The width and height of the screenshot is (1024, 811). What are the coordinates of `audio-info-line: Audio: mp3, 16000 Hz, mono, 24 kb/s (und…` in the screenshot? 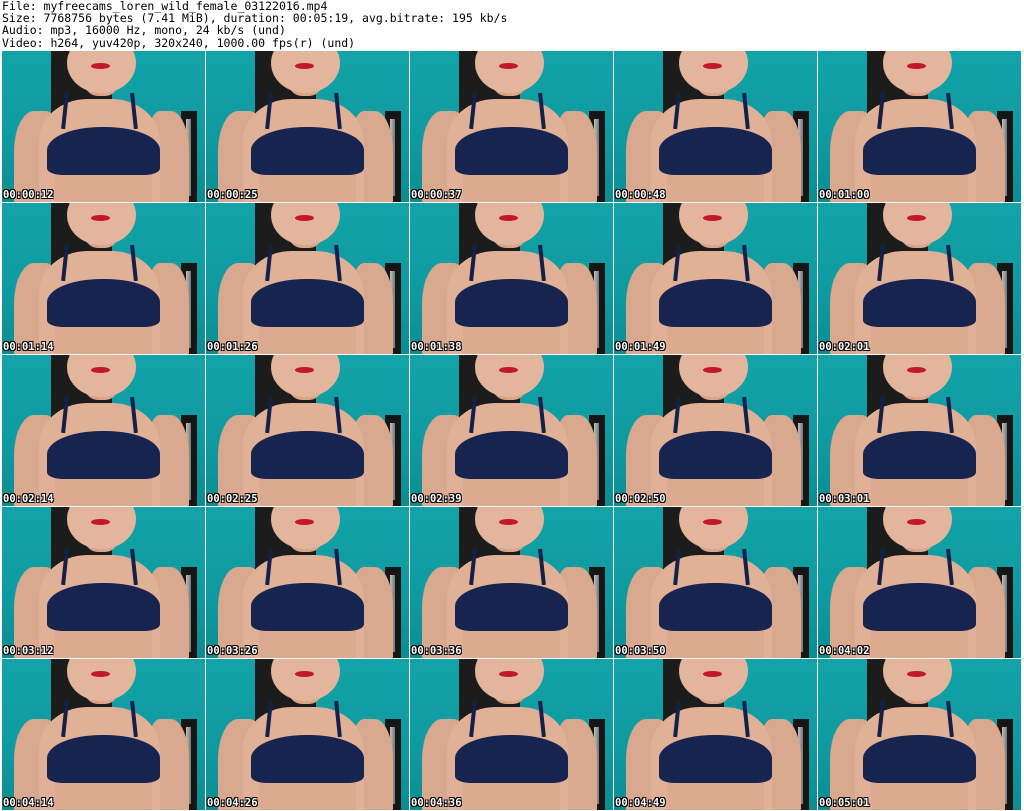 It's located at (144, 30).